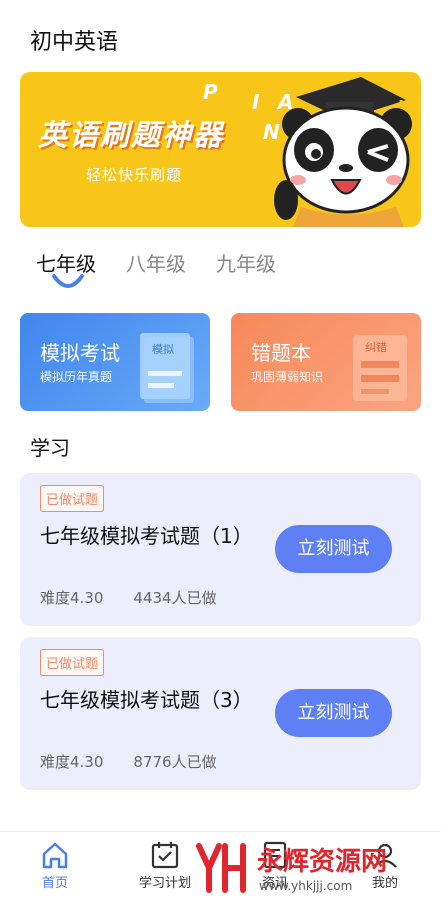 The image size is (441, 900). What do you see at coordinates (76, 377) in the screenshot?
I see `mock-exam-subtitle: 模拟历年真题` at bounding box center [76, 377].